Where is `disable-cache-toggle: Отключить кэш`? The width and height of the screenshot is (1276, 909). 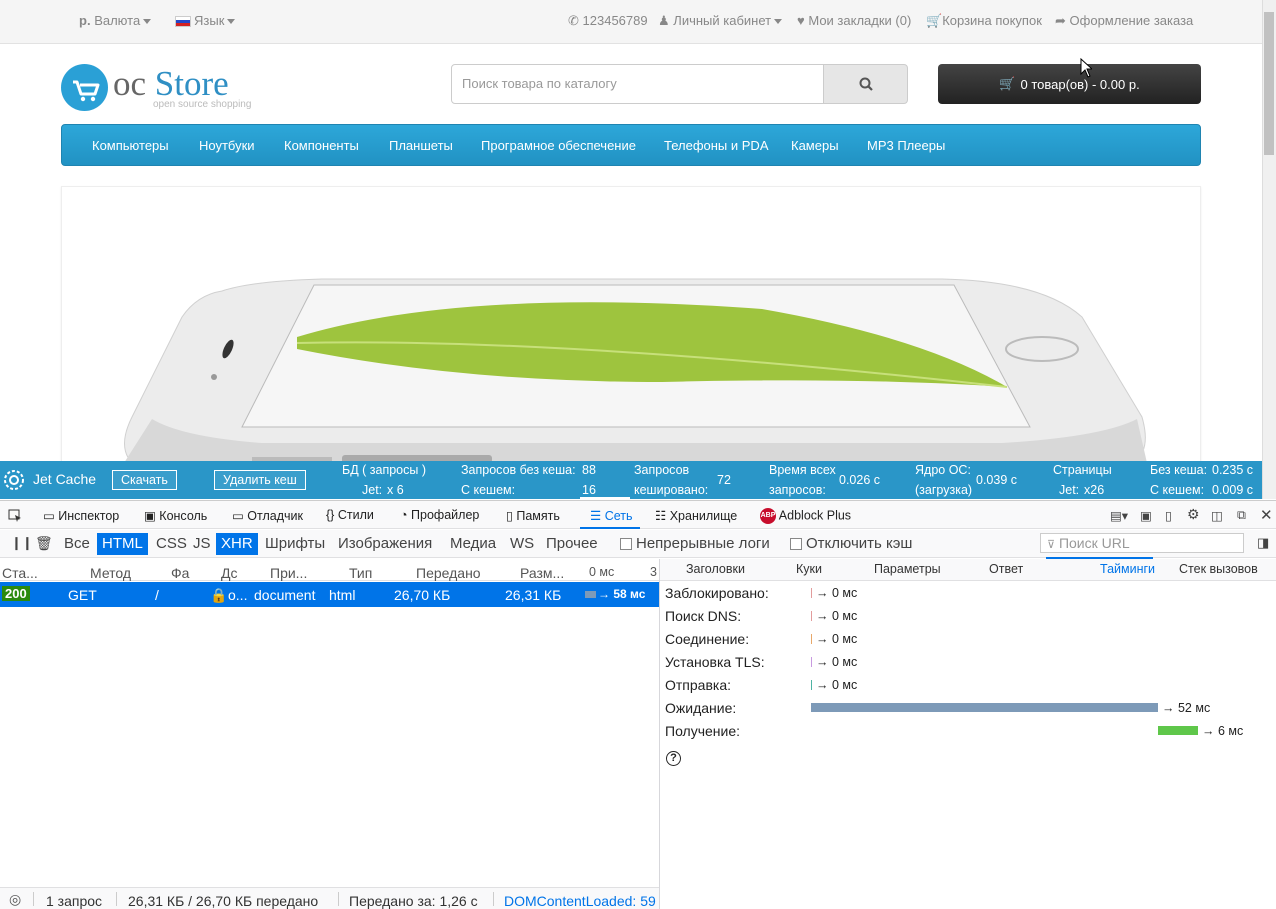
disable-cache-toggle: Отключить кэш is located at coordinates (851, 544).